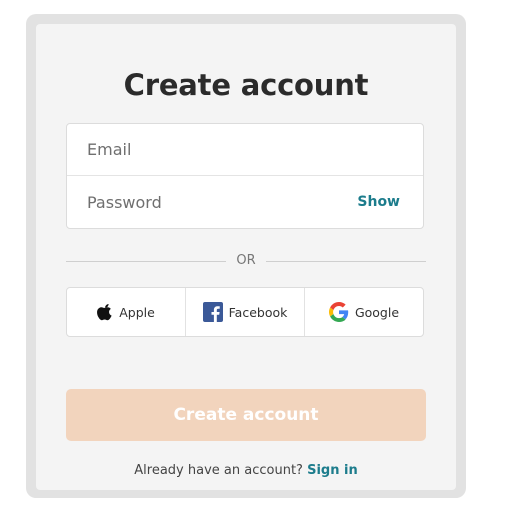  What do you see at coordinates (218, 470) in the screenshot?
I see `signin-prompt-text: Already have an account?` at bounding box center [218, 470].